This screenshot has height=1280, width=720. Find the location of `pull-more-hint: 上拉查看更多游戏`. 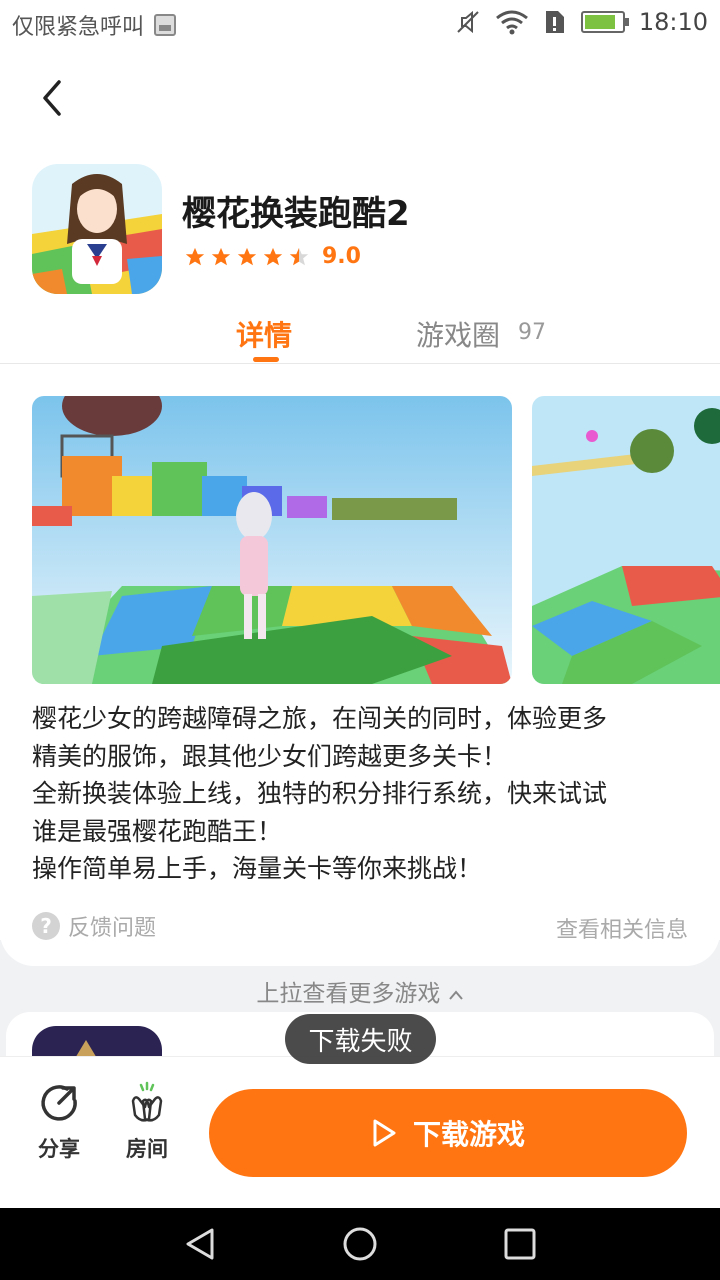

pull-more-hint: 上拉查看更多游戏 is located at coordinates (360, 991).